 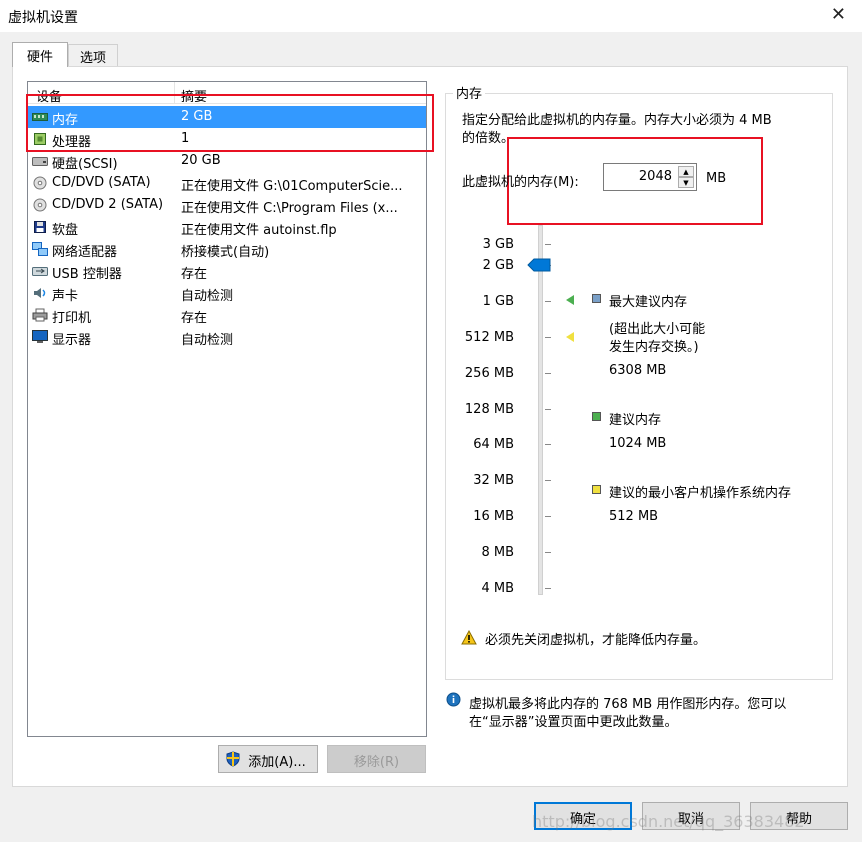 What do you see at coordinates (194, 95) in the screenshot?
I see `column-header-summary: 摘要` at bounding box center [194, 95].